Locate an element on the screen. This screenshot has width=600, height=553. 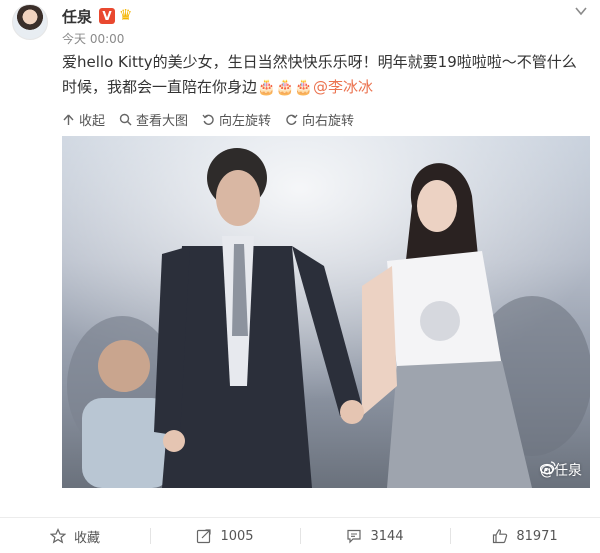
favorite-button: 收藏 is located at coordinates (75, 536).